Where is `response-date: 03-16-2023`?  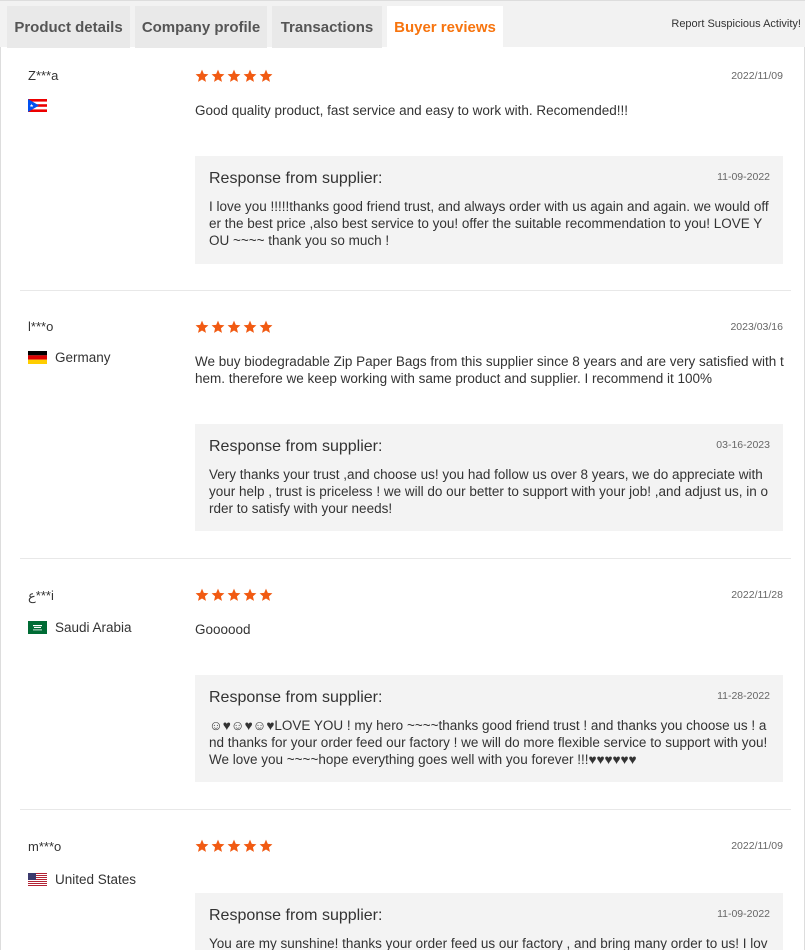 response-date: 03-16-2023 is located at coordinates (743, 445).